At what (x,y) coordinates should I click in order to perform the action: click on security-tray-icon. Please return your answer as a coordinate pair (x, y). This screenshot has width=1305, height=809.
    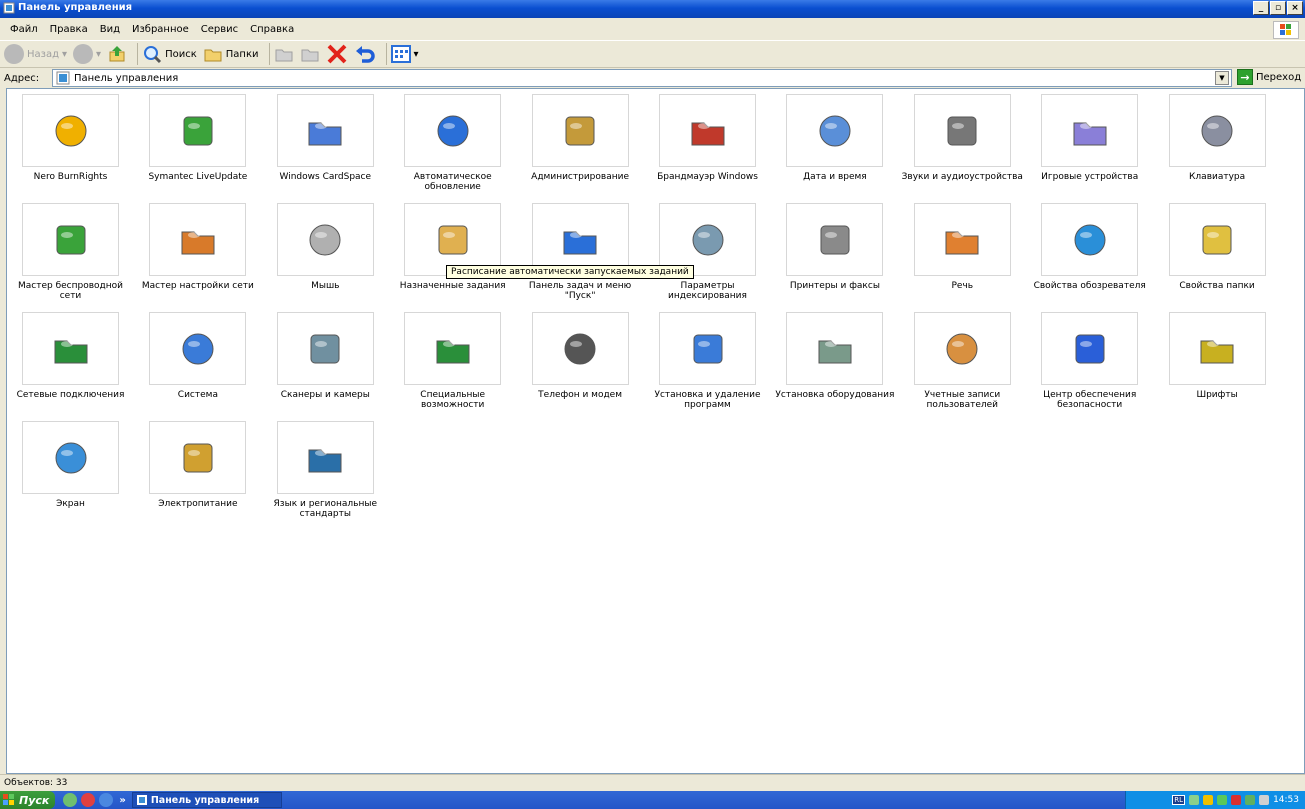
    Looking at the image, I should click on (1208, 800).